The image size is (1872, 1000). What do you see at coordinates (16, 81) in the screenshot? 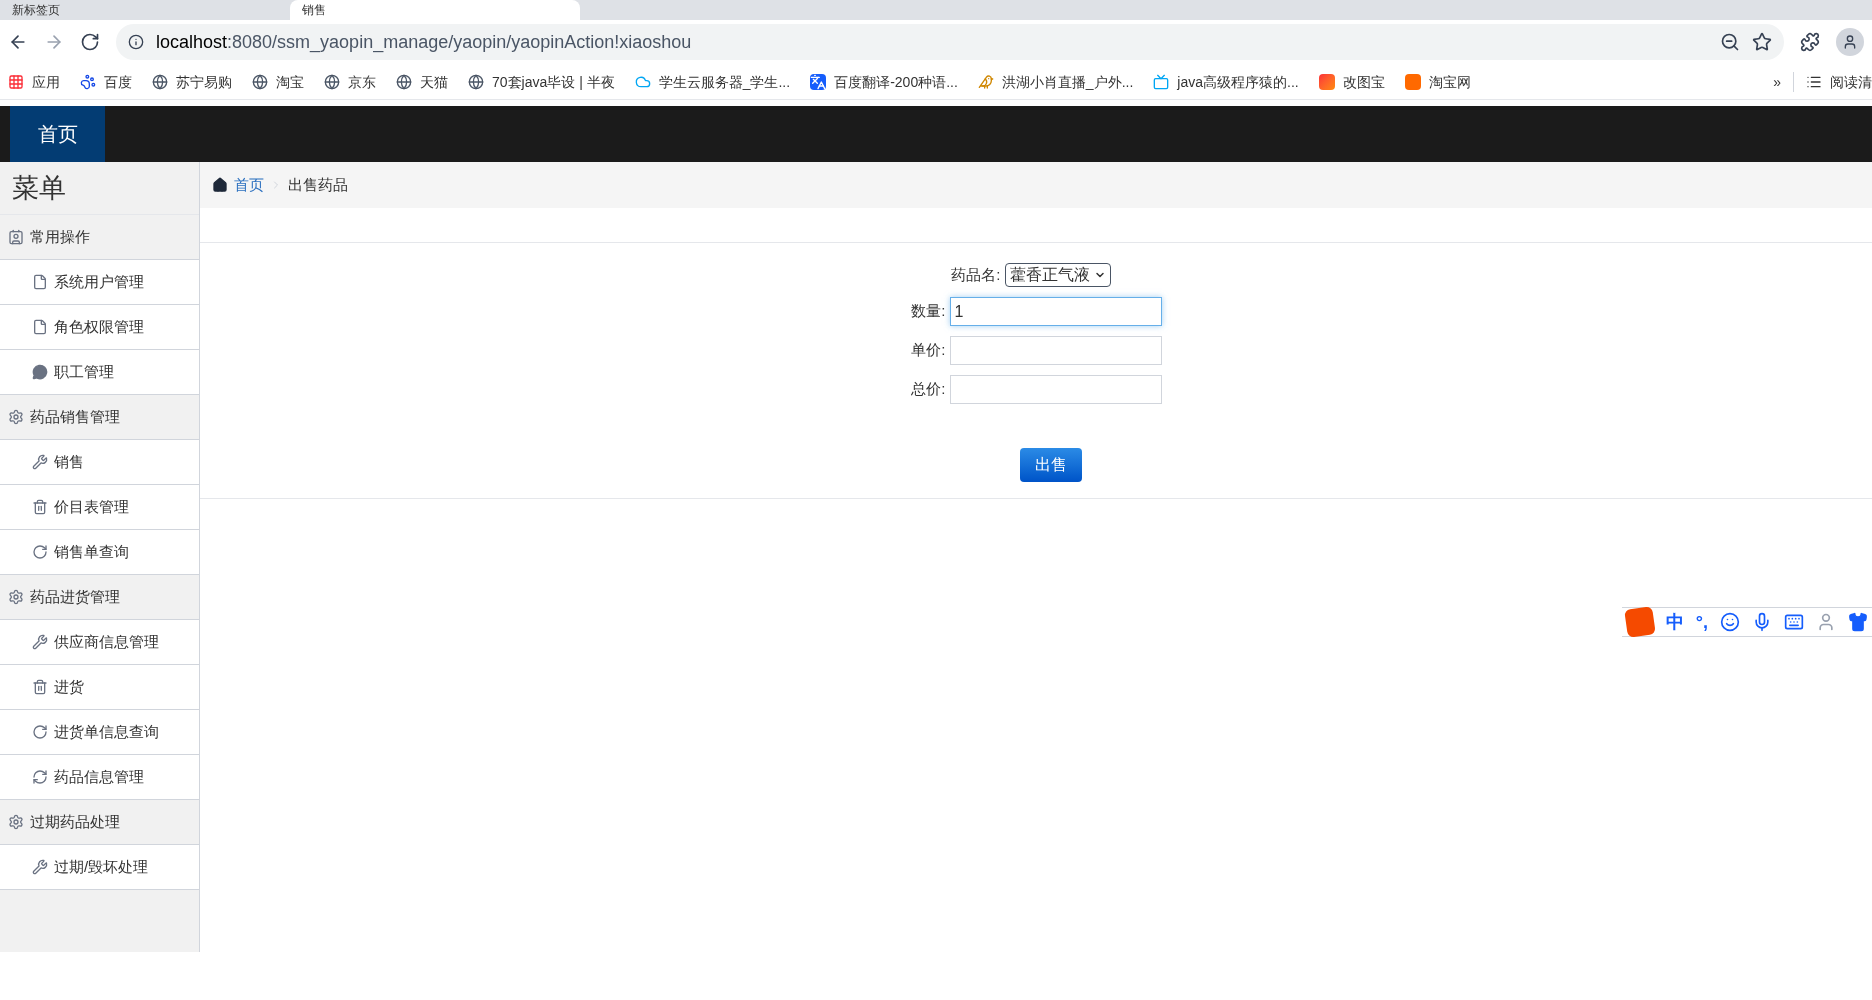
I see `apps-grid-icon` at bounding box center [16, 81].